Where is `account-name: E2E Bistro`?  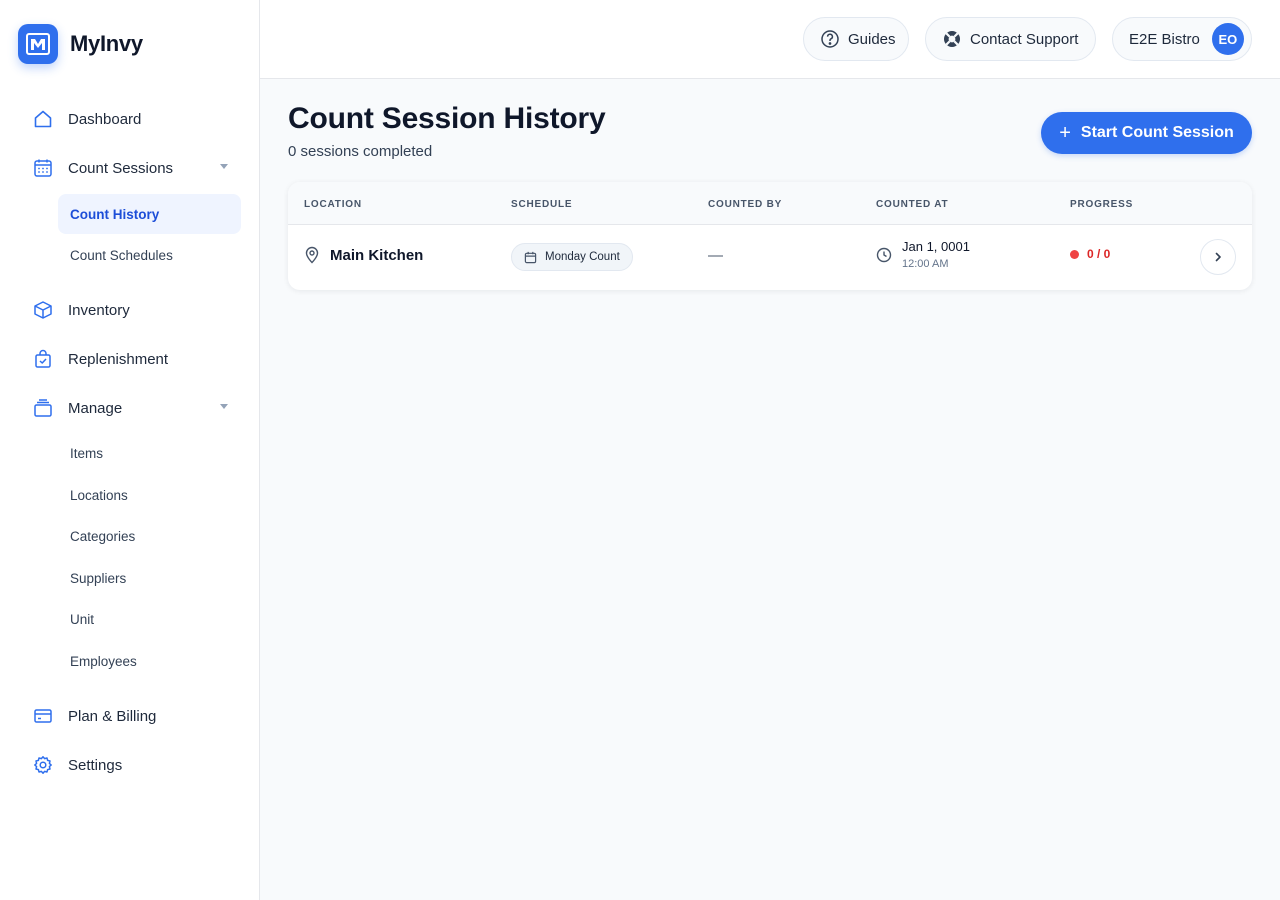 account-name: E2E Bistro is located at coordinates (1164, 39).